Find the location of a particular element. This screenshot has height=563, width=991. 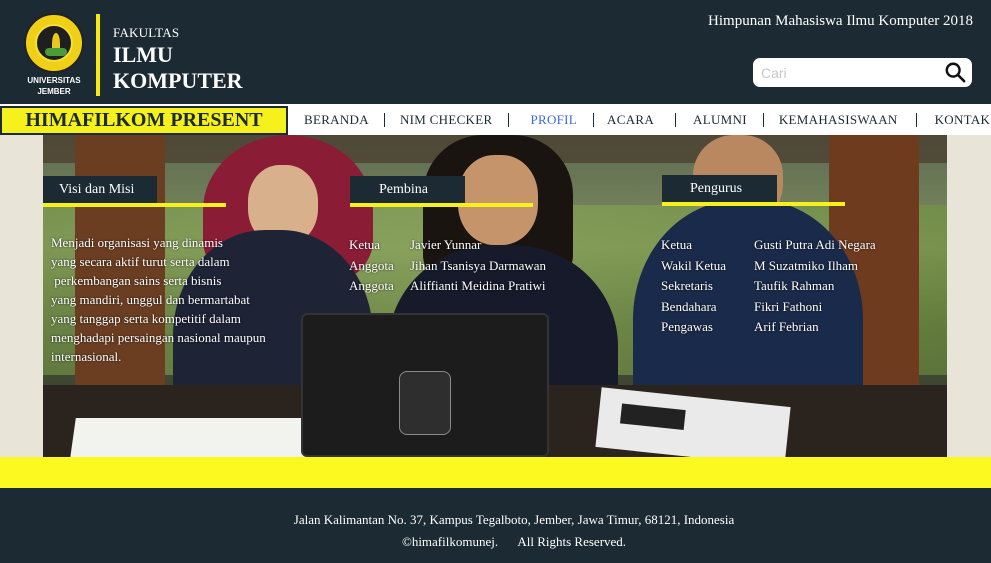

list-item: Wakil Ketua M Suzatmiko Ilham is located at coordinates (781, 268).